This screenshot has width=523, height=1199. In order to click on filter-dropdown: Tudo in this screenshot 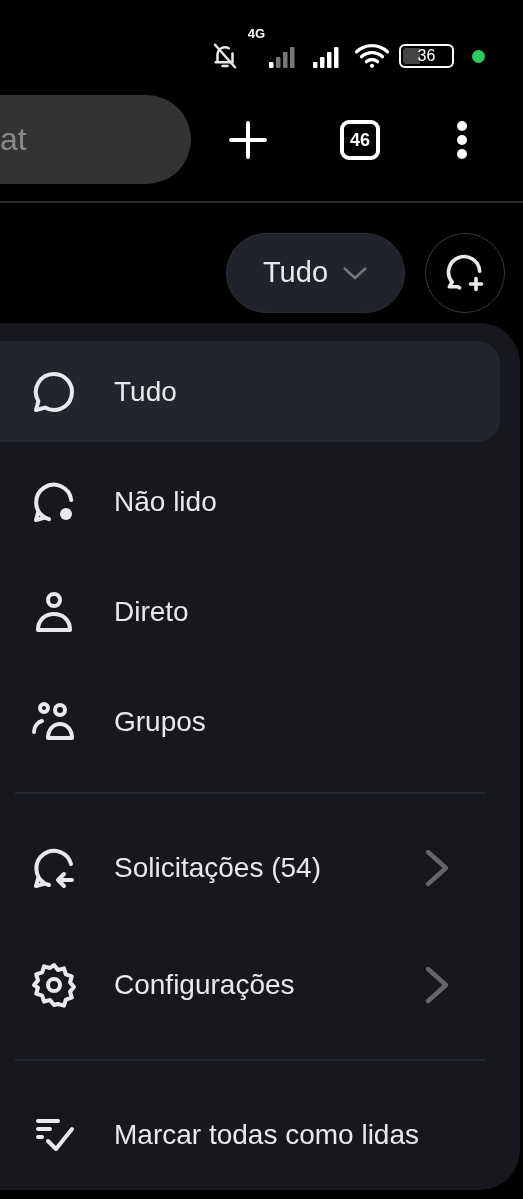, I will do `click(315, 273)`.